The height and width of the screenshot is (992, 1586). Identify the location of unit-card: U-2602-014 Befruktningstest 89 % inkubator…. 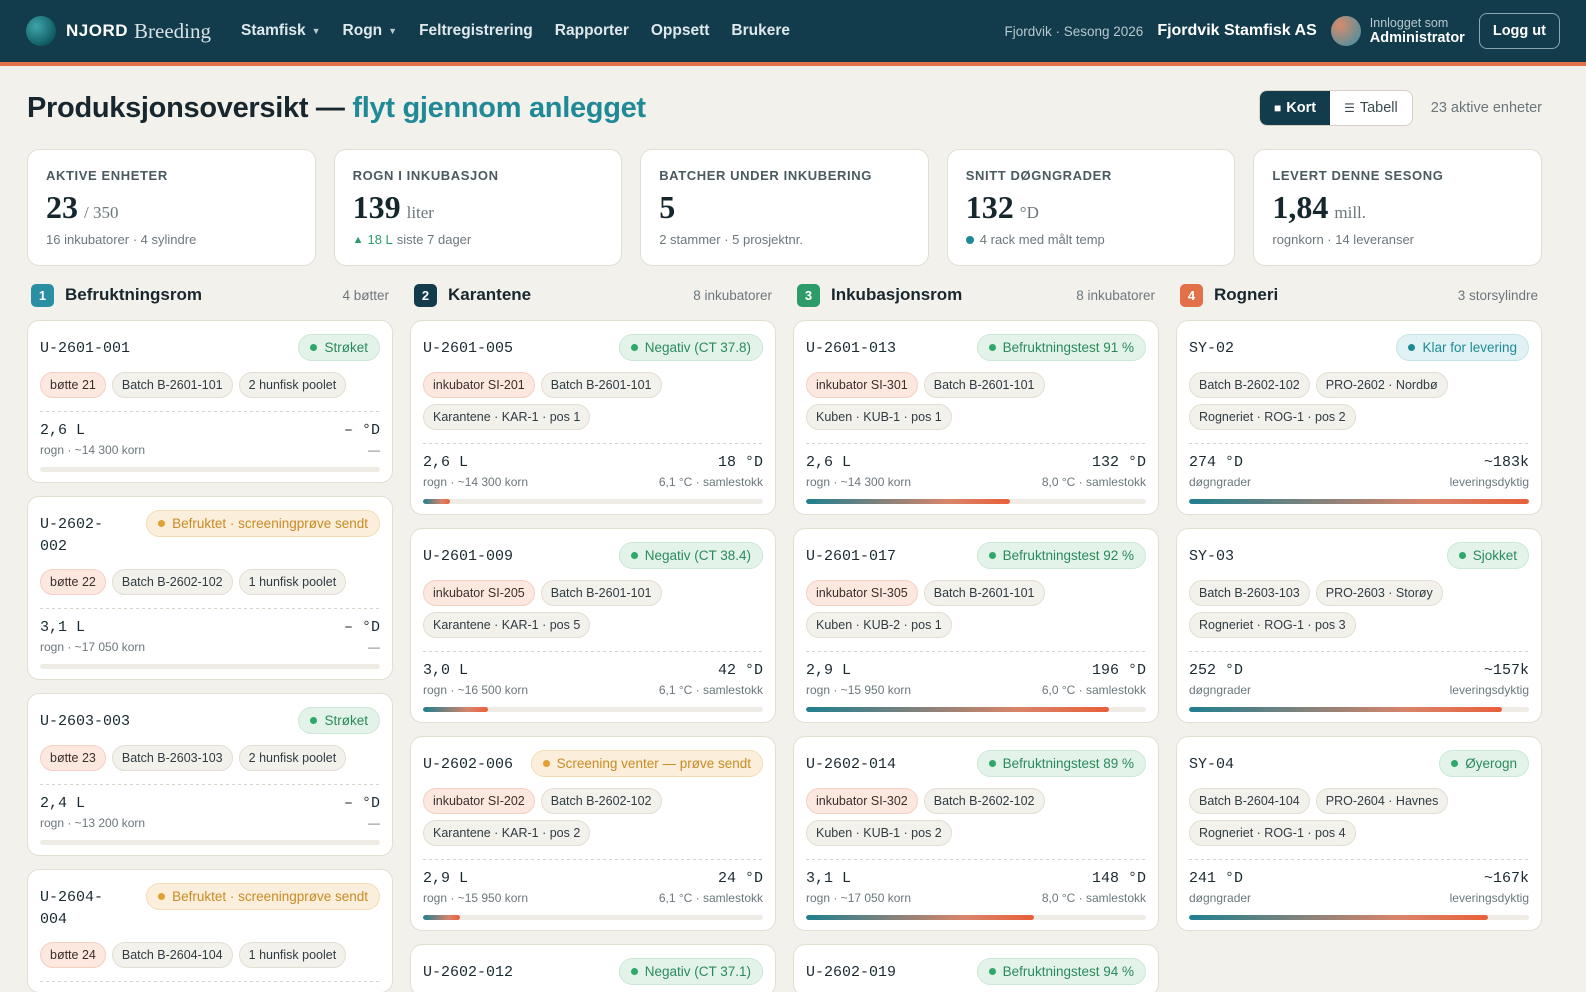
(976, 833).